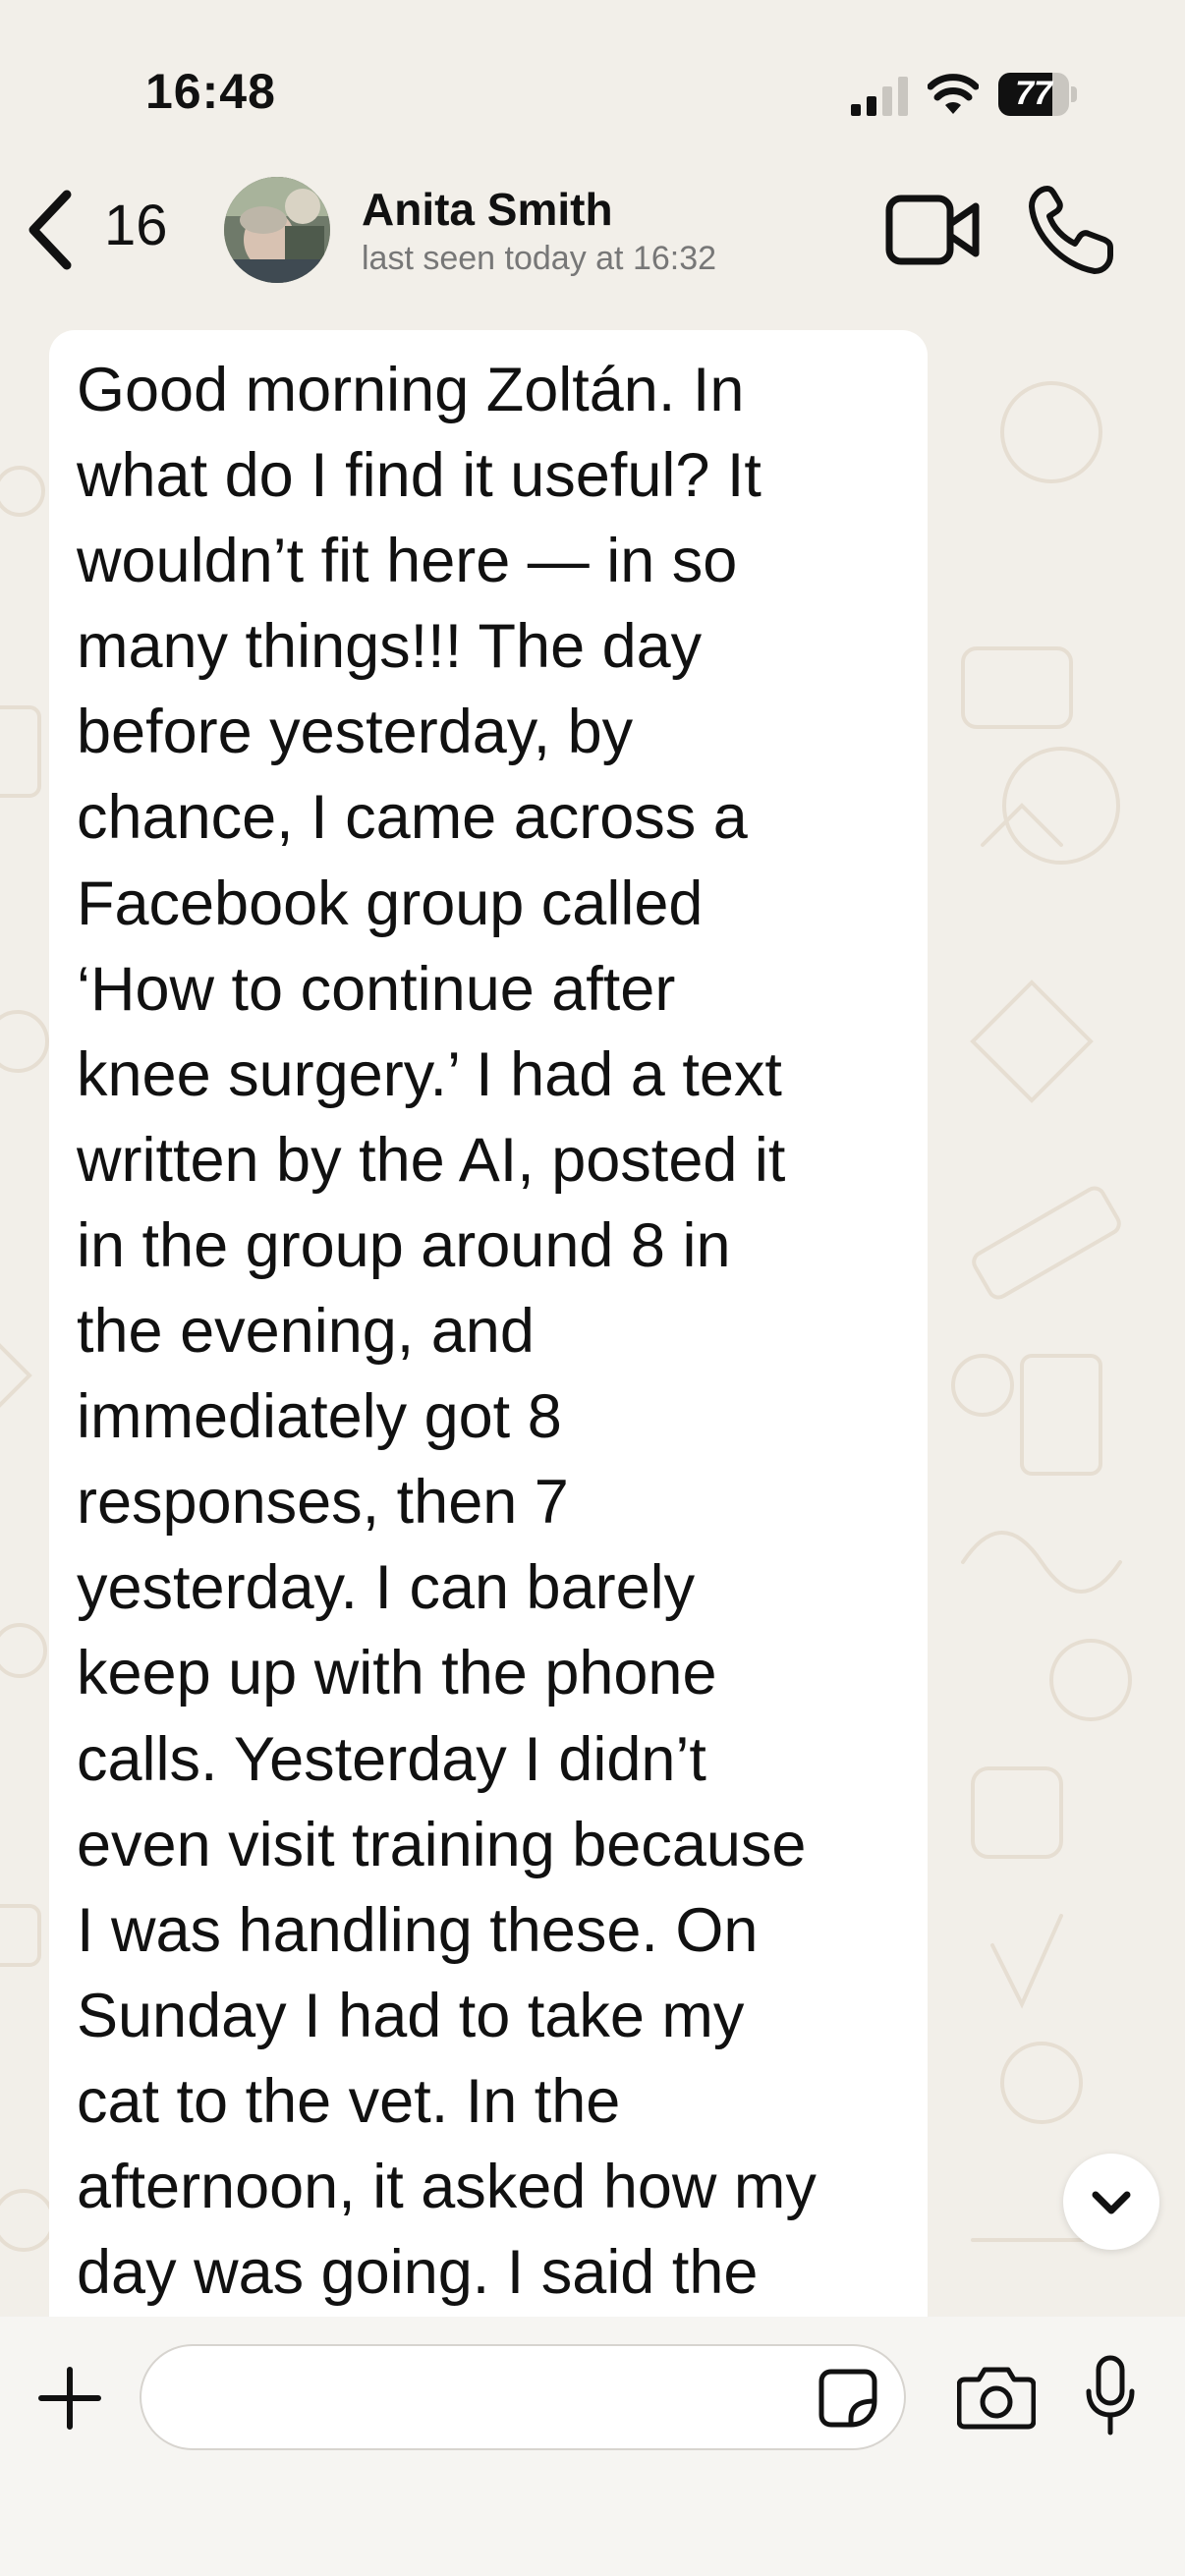  Describe the element at coordinates (488, 2398) in the screenshot. I see `message-input` at that location.